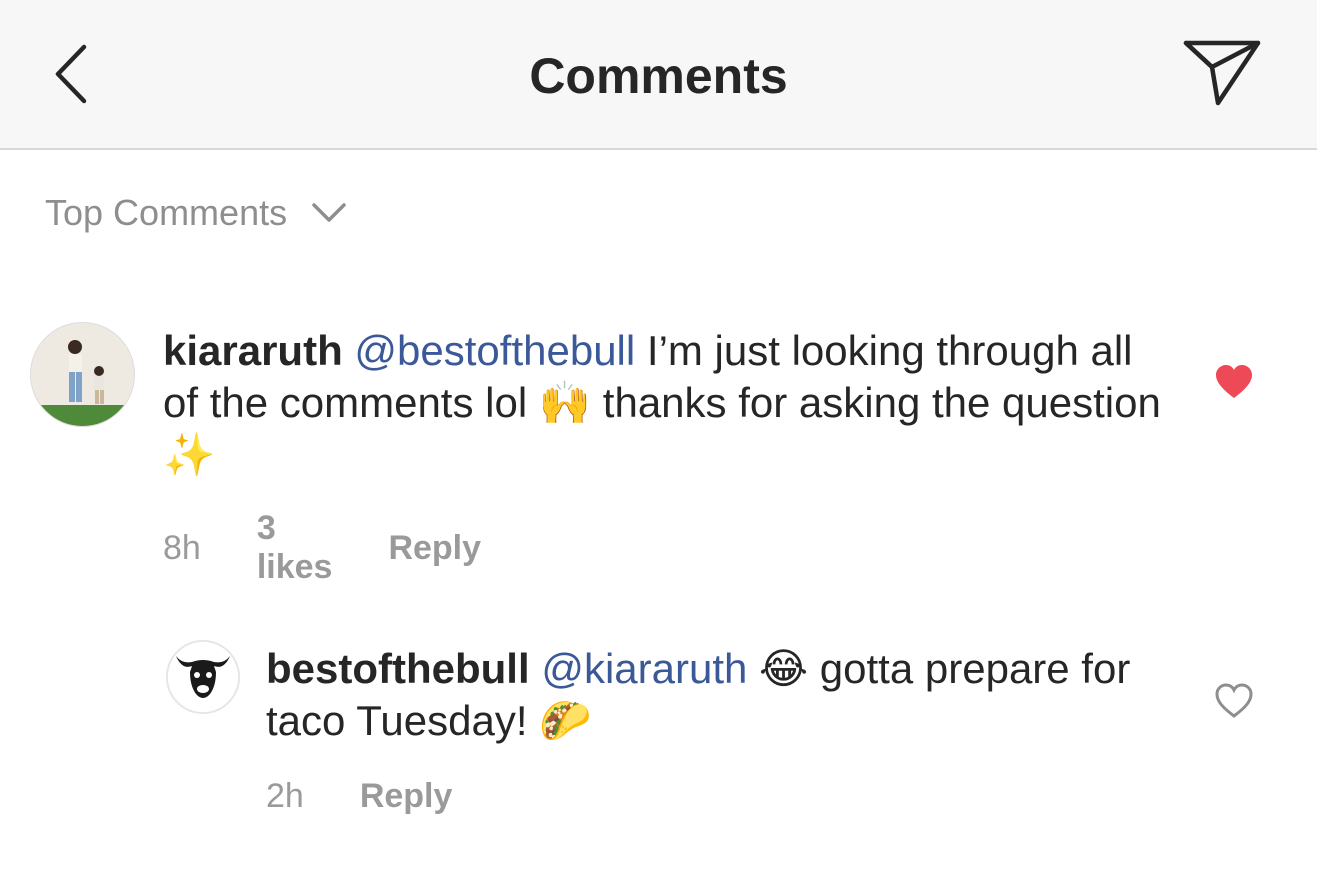 The image size is (1317, 869). I want to click on taco-emoji: 🌮, so click(565, 720).